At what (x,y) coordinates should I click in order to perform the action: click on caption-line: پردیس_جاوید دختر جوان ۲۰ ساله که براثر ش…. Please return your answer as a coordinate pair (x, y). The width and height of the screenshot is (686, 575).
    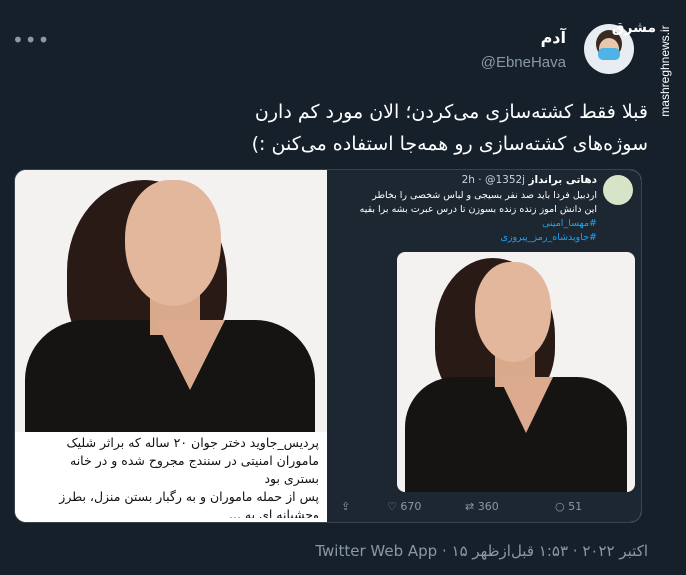
    Looking at the image, I should click on (192, 442).